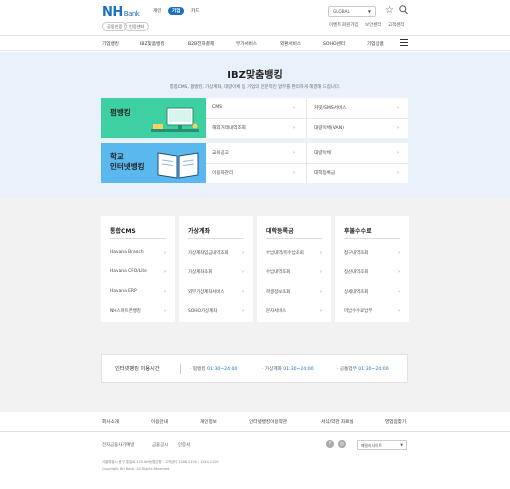  I want to click on hamburger-menu-icon, so click(404, 42).